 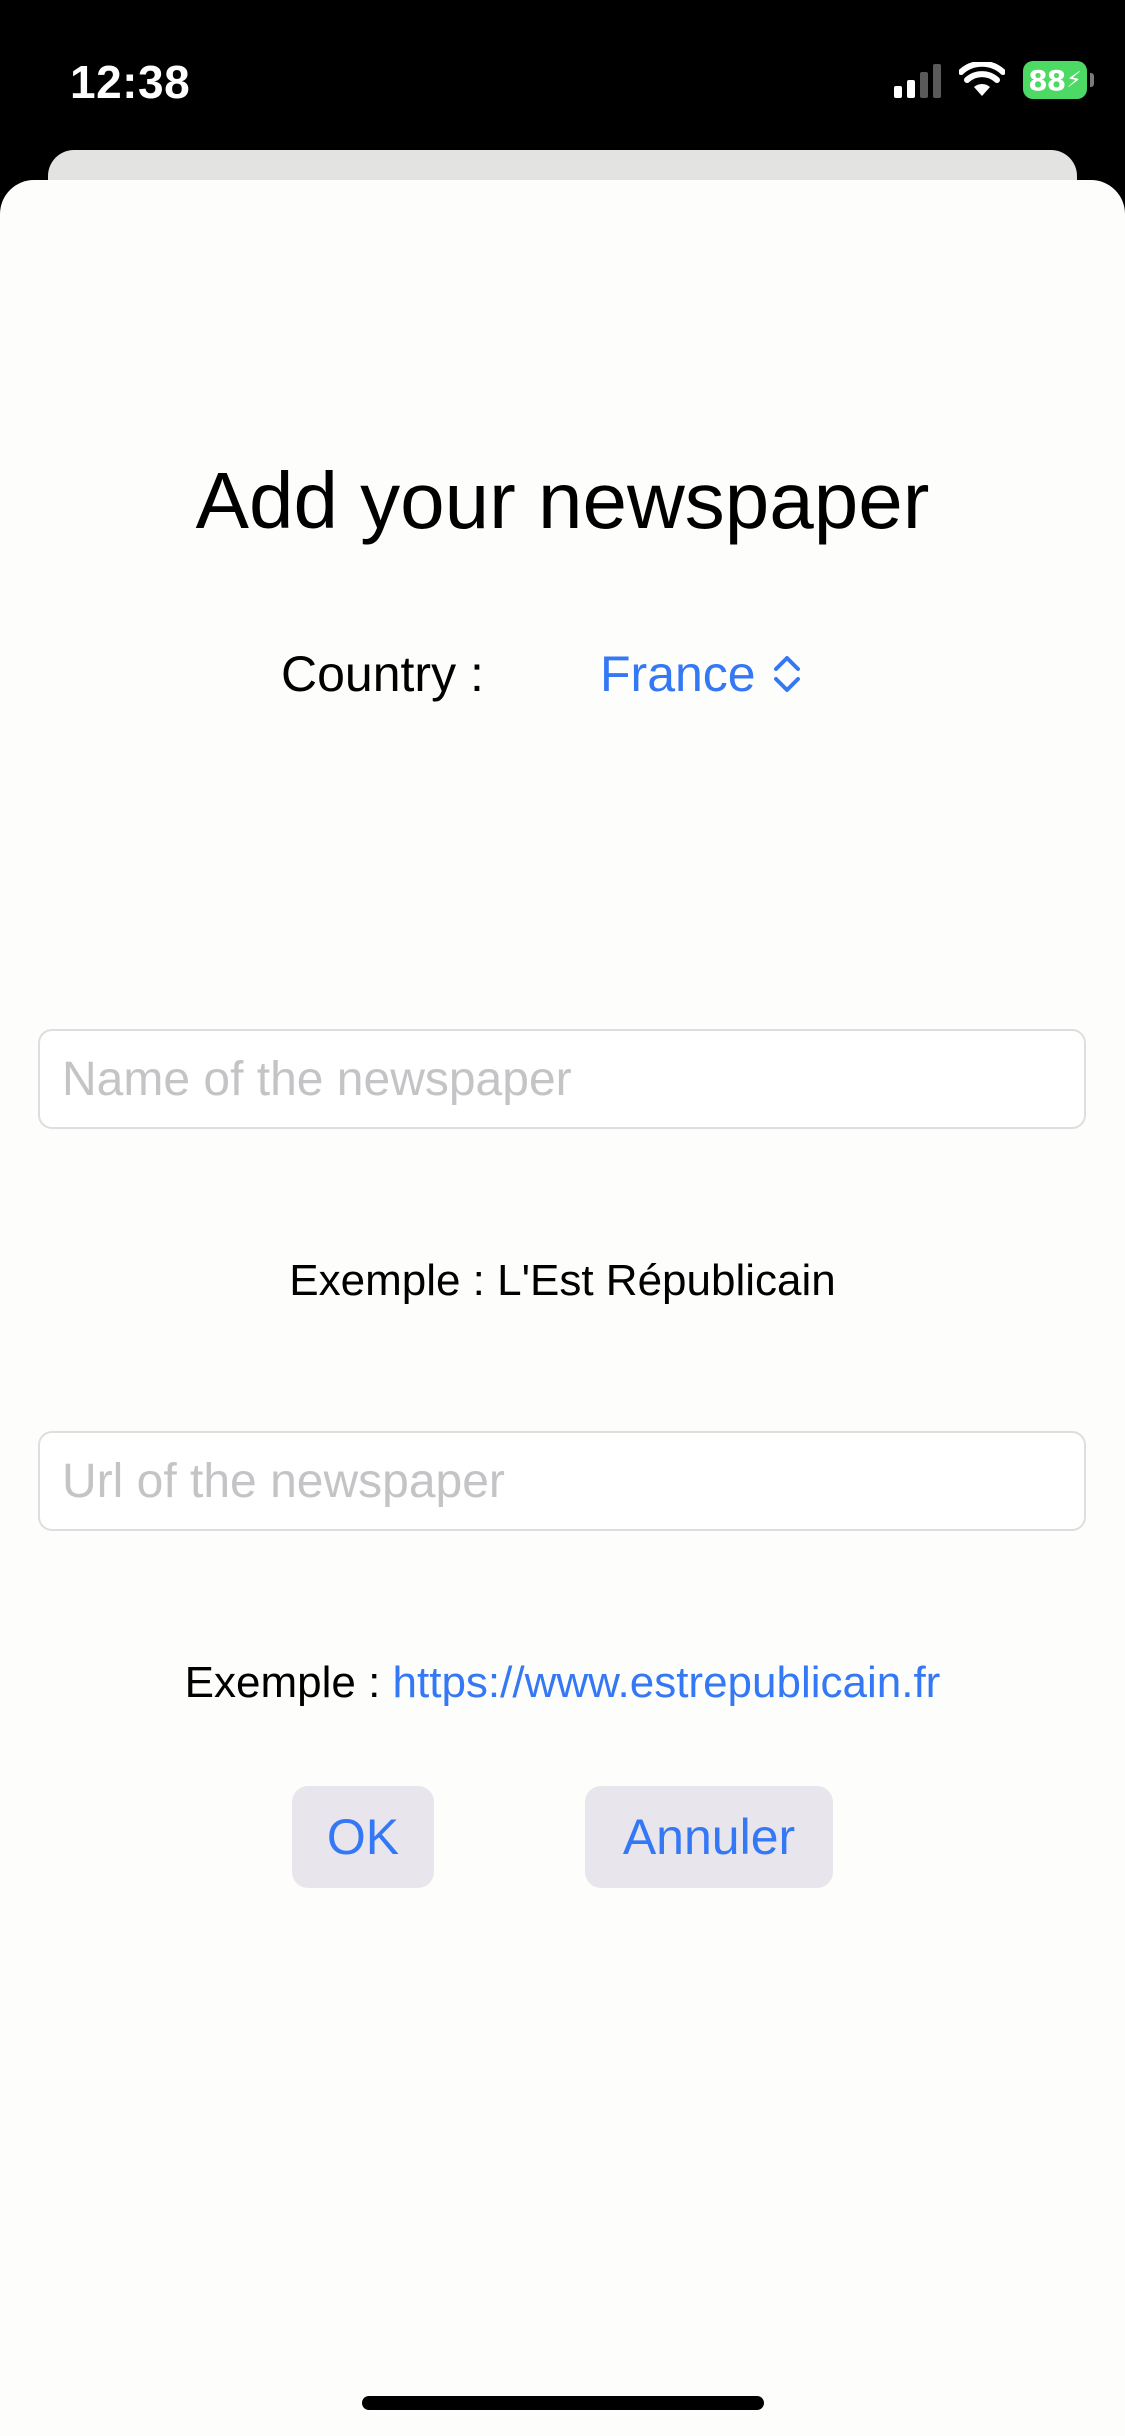 I want to click on cancel-button: Annuler, so click(x=709, y=1837).